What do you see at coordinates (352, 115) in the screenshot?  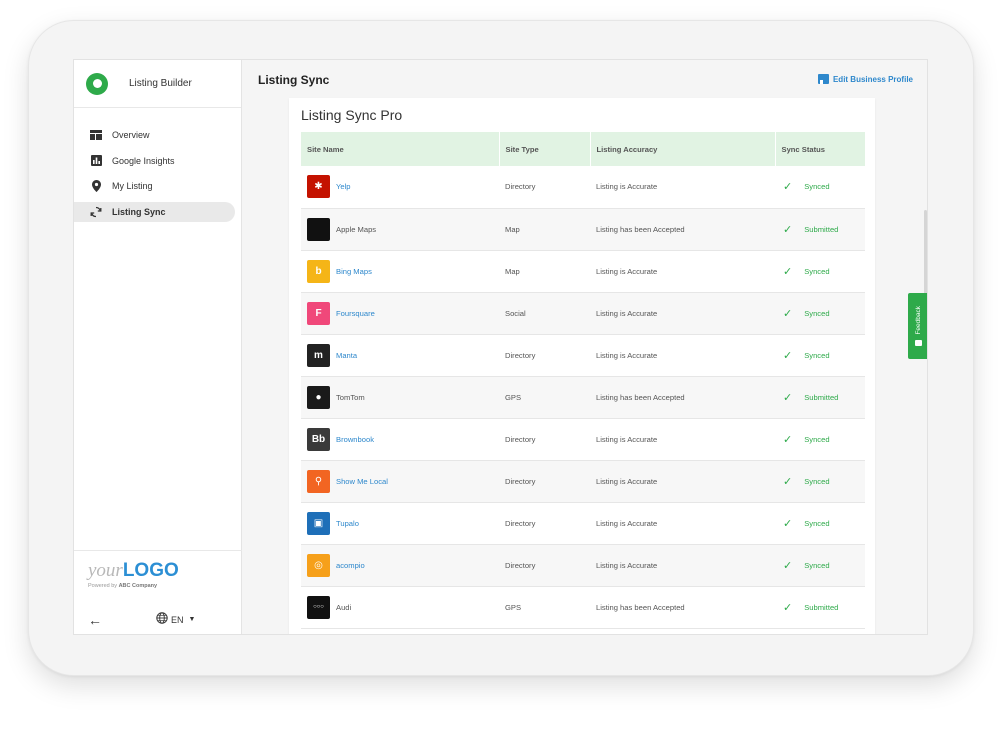 I see `card-title: Listing Sync Pro` at bounding box center [352, 115].